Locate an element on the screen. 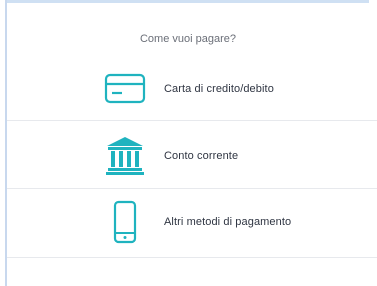 This screenshot has height=286, width=377. payment-option-label: Altri metodi di pagamento is located at coordinates (228, 222).